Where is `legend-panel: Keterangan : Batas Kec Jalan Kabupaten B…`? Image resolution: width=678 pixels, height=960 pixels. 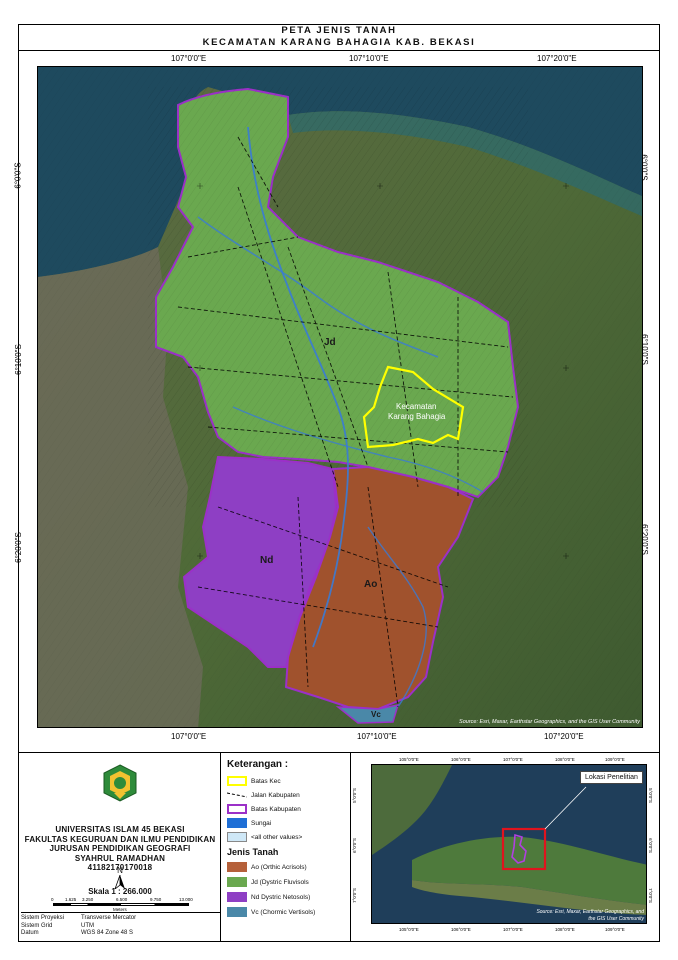 legend-panel: Keterangan : Batas Kec Jalan Kabupaten B… is located at coordinates (286, 847).